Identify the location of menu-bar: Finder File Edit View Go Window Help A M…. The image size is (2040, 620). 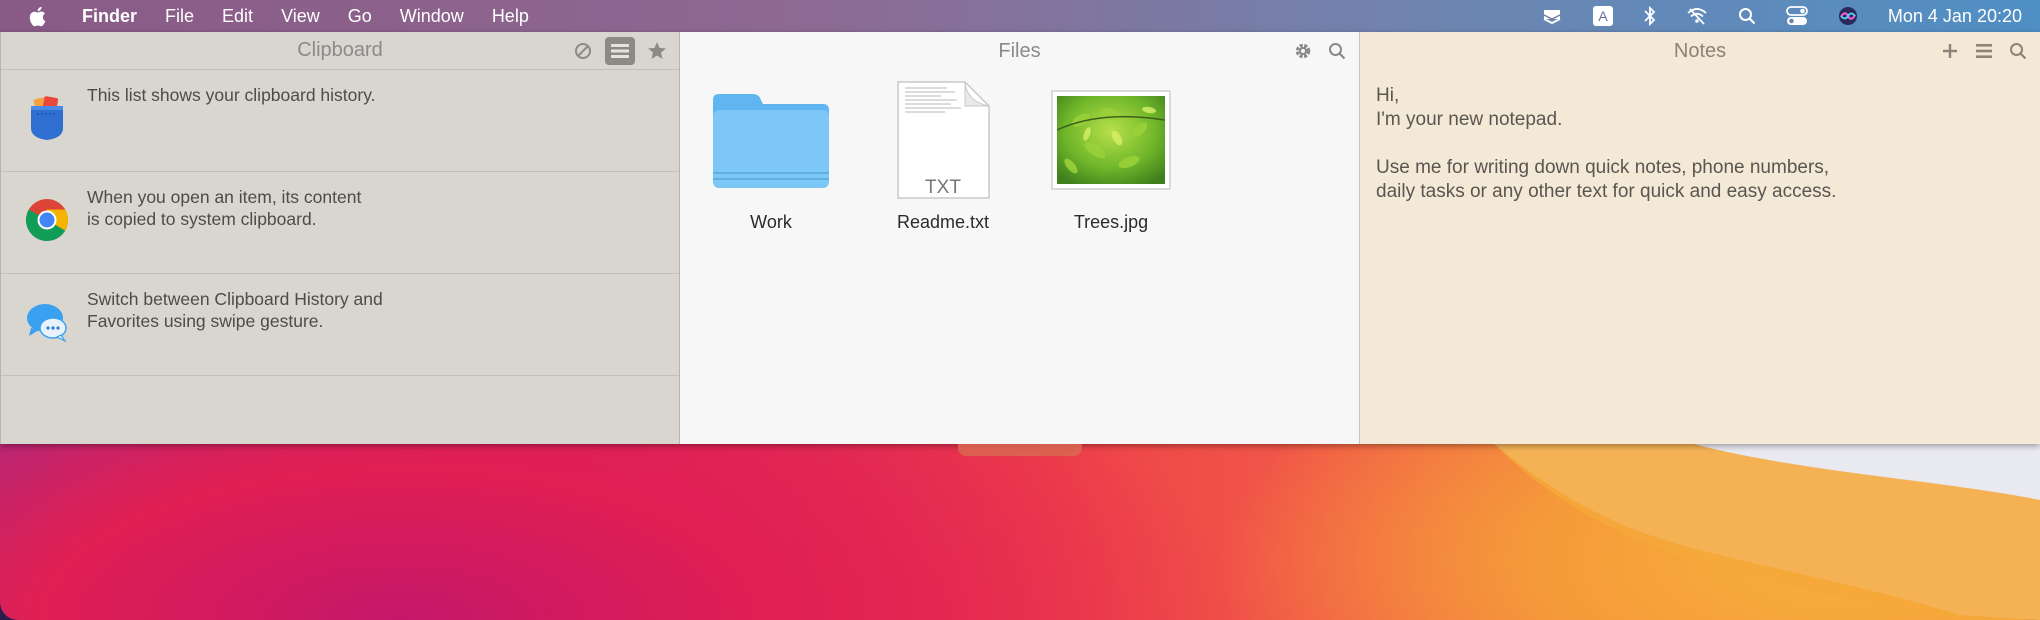
(1020, 16).